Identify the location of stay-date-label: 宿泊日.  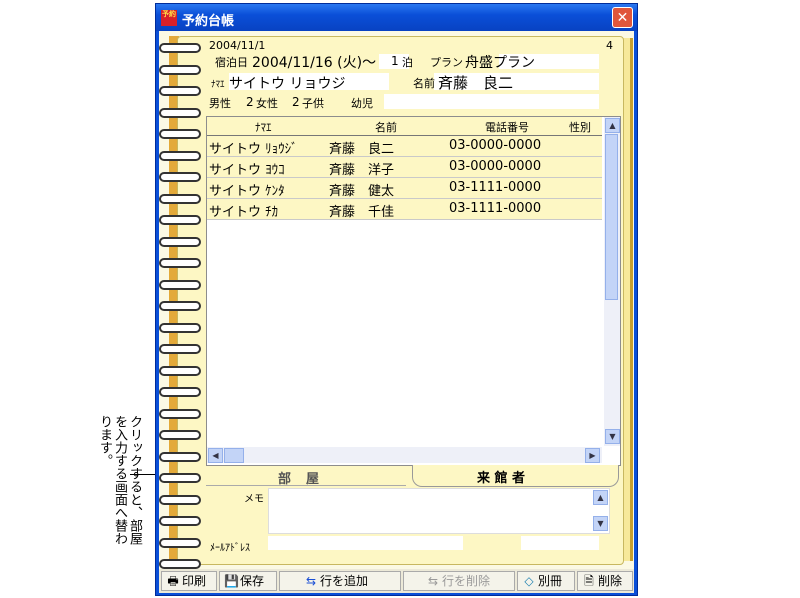
(231, 62).